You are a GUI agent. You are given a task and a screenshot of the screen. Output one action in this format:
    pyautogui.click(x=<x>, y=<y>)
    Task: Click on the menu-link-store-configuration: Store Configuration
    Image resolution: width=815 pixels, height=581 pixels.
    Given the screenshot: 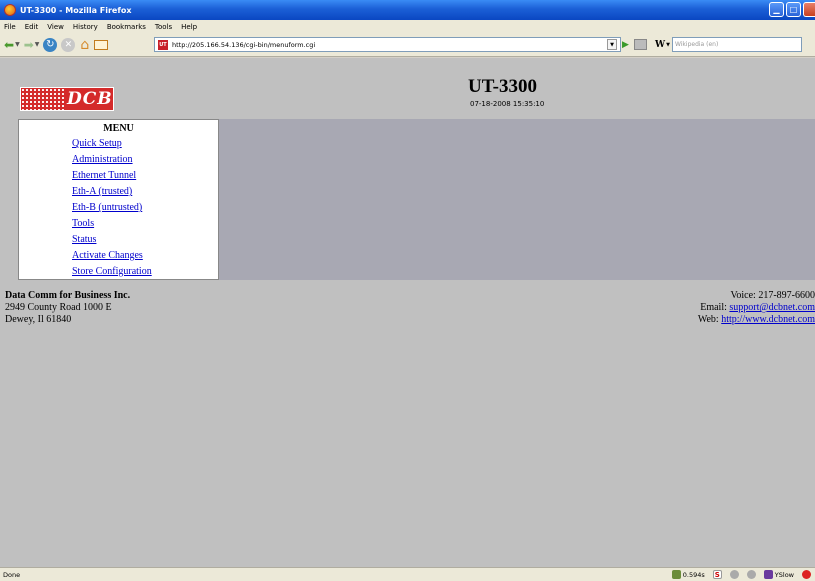 What is the action you would take?
    pyautogui.click(x=145, y=272)
    